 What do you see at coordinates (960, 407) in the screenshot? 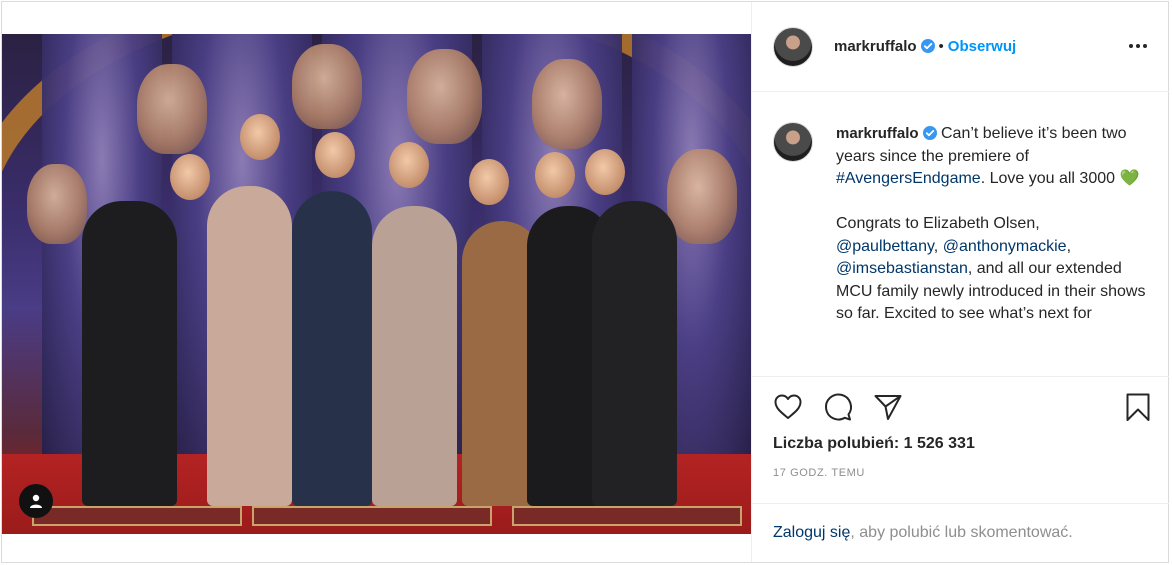
I see `action-bar` at bounding box center [960, 407].